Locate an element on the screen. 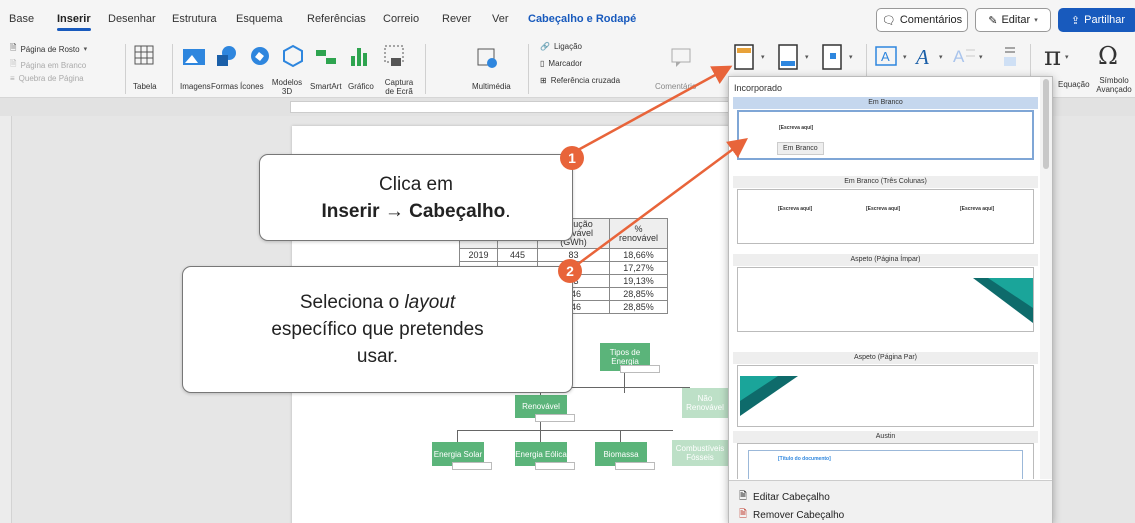  callout-2-line-1: Seleciona o layout is located at coordinates (377, 302).